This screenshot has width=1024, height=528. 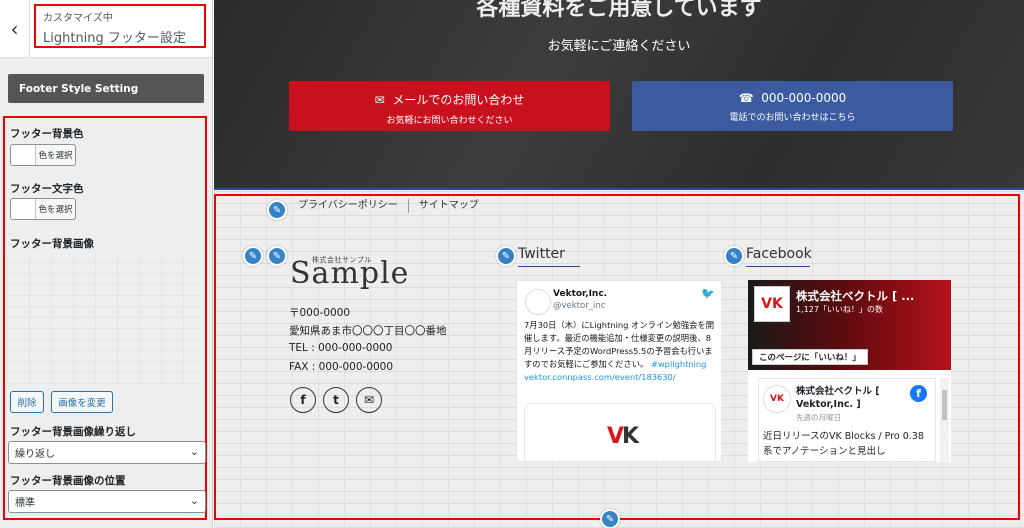 What do you see at coordinates (120, 26) in the screenshot?
I see `customizer-title-box: カスタマイズ中 Lightning フッター設定` at bounding box center [120, 26].